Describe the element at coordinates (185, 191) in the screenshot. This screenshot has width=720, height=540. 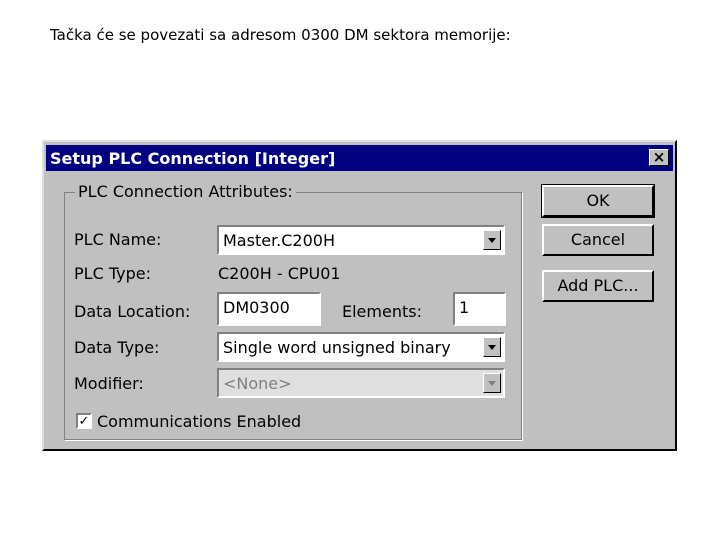
I see `group-label: PLC Connection Attributes:` at that location.